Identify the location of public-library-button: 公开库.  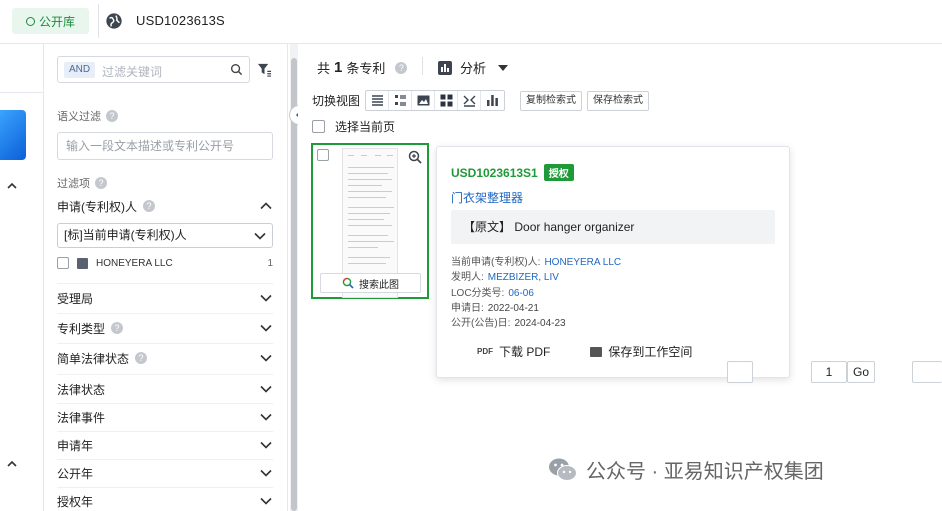
(50, 21).